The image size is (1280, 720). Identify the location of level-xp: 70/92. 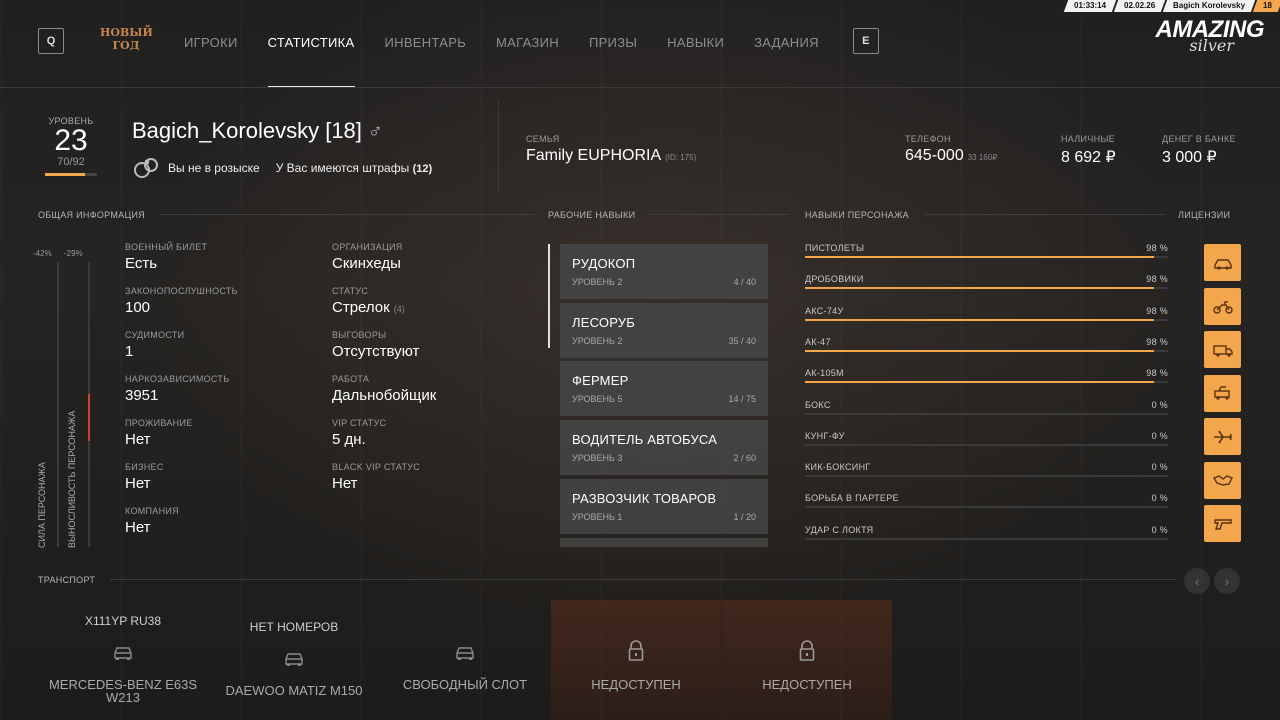
(71, 162).